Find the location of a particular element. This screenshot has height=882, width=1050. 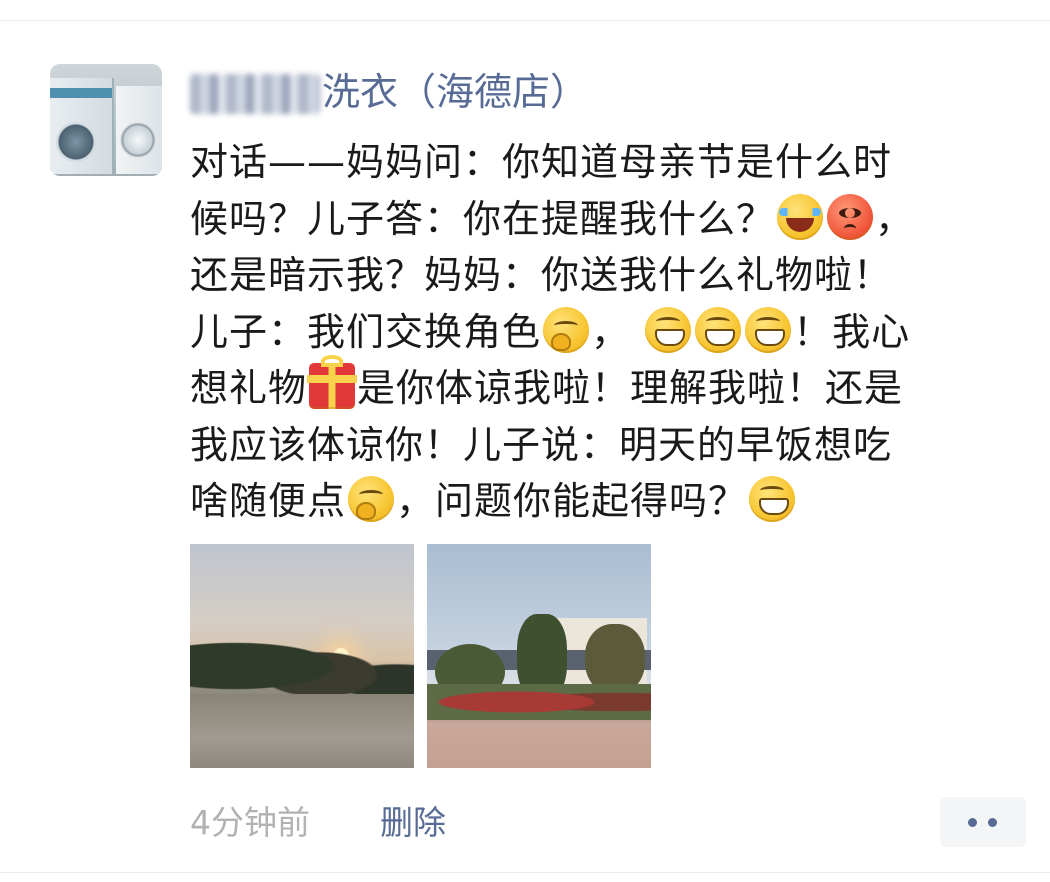

post-line: 候吗？儿子答：你在提醒我什么？， is located at coordinates (610, 219).